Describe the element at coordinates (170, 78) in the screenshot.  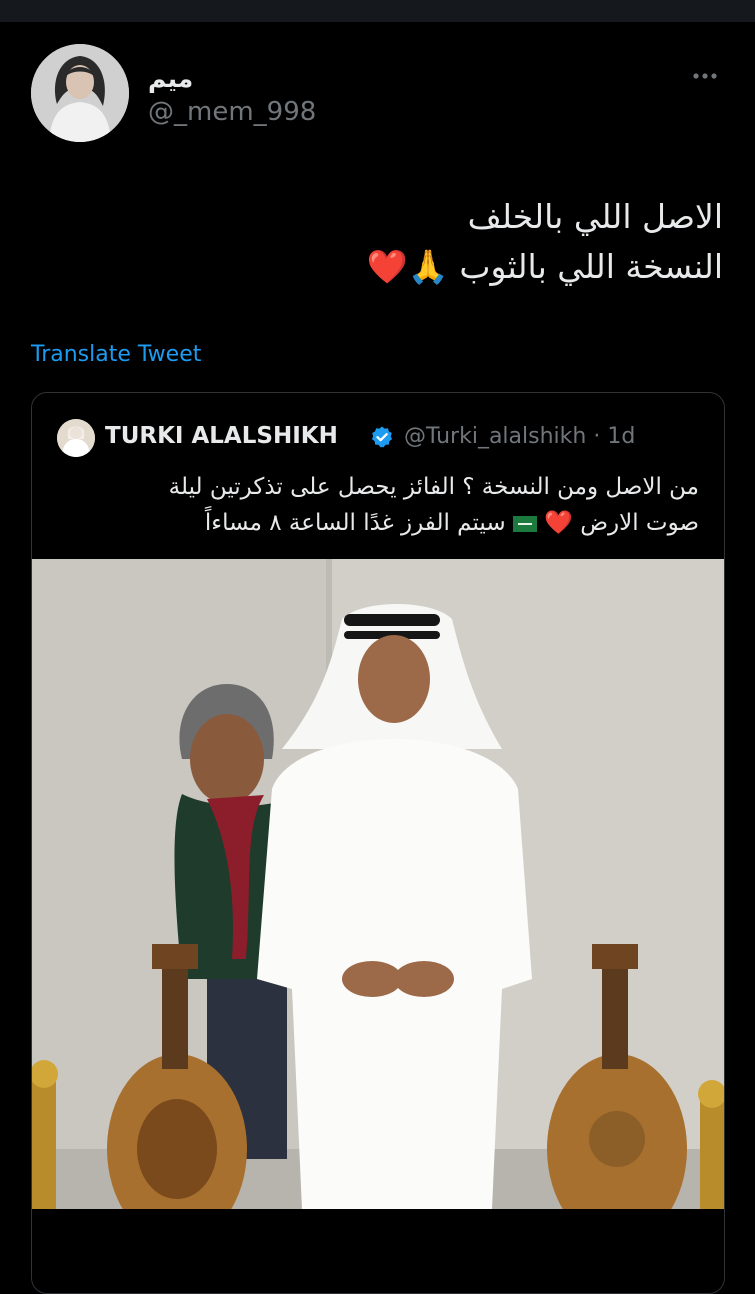
I see `display-name: ميم` at that location.